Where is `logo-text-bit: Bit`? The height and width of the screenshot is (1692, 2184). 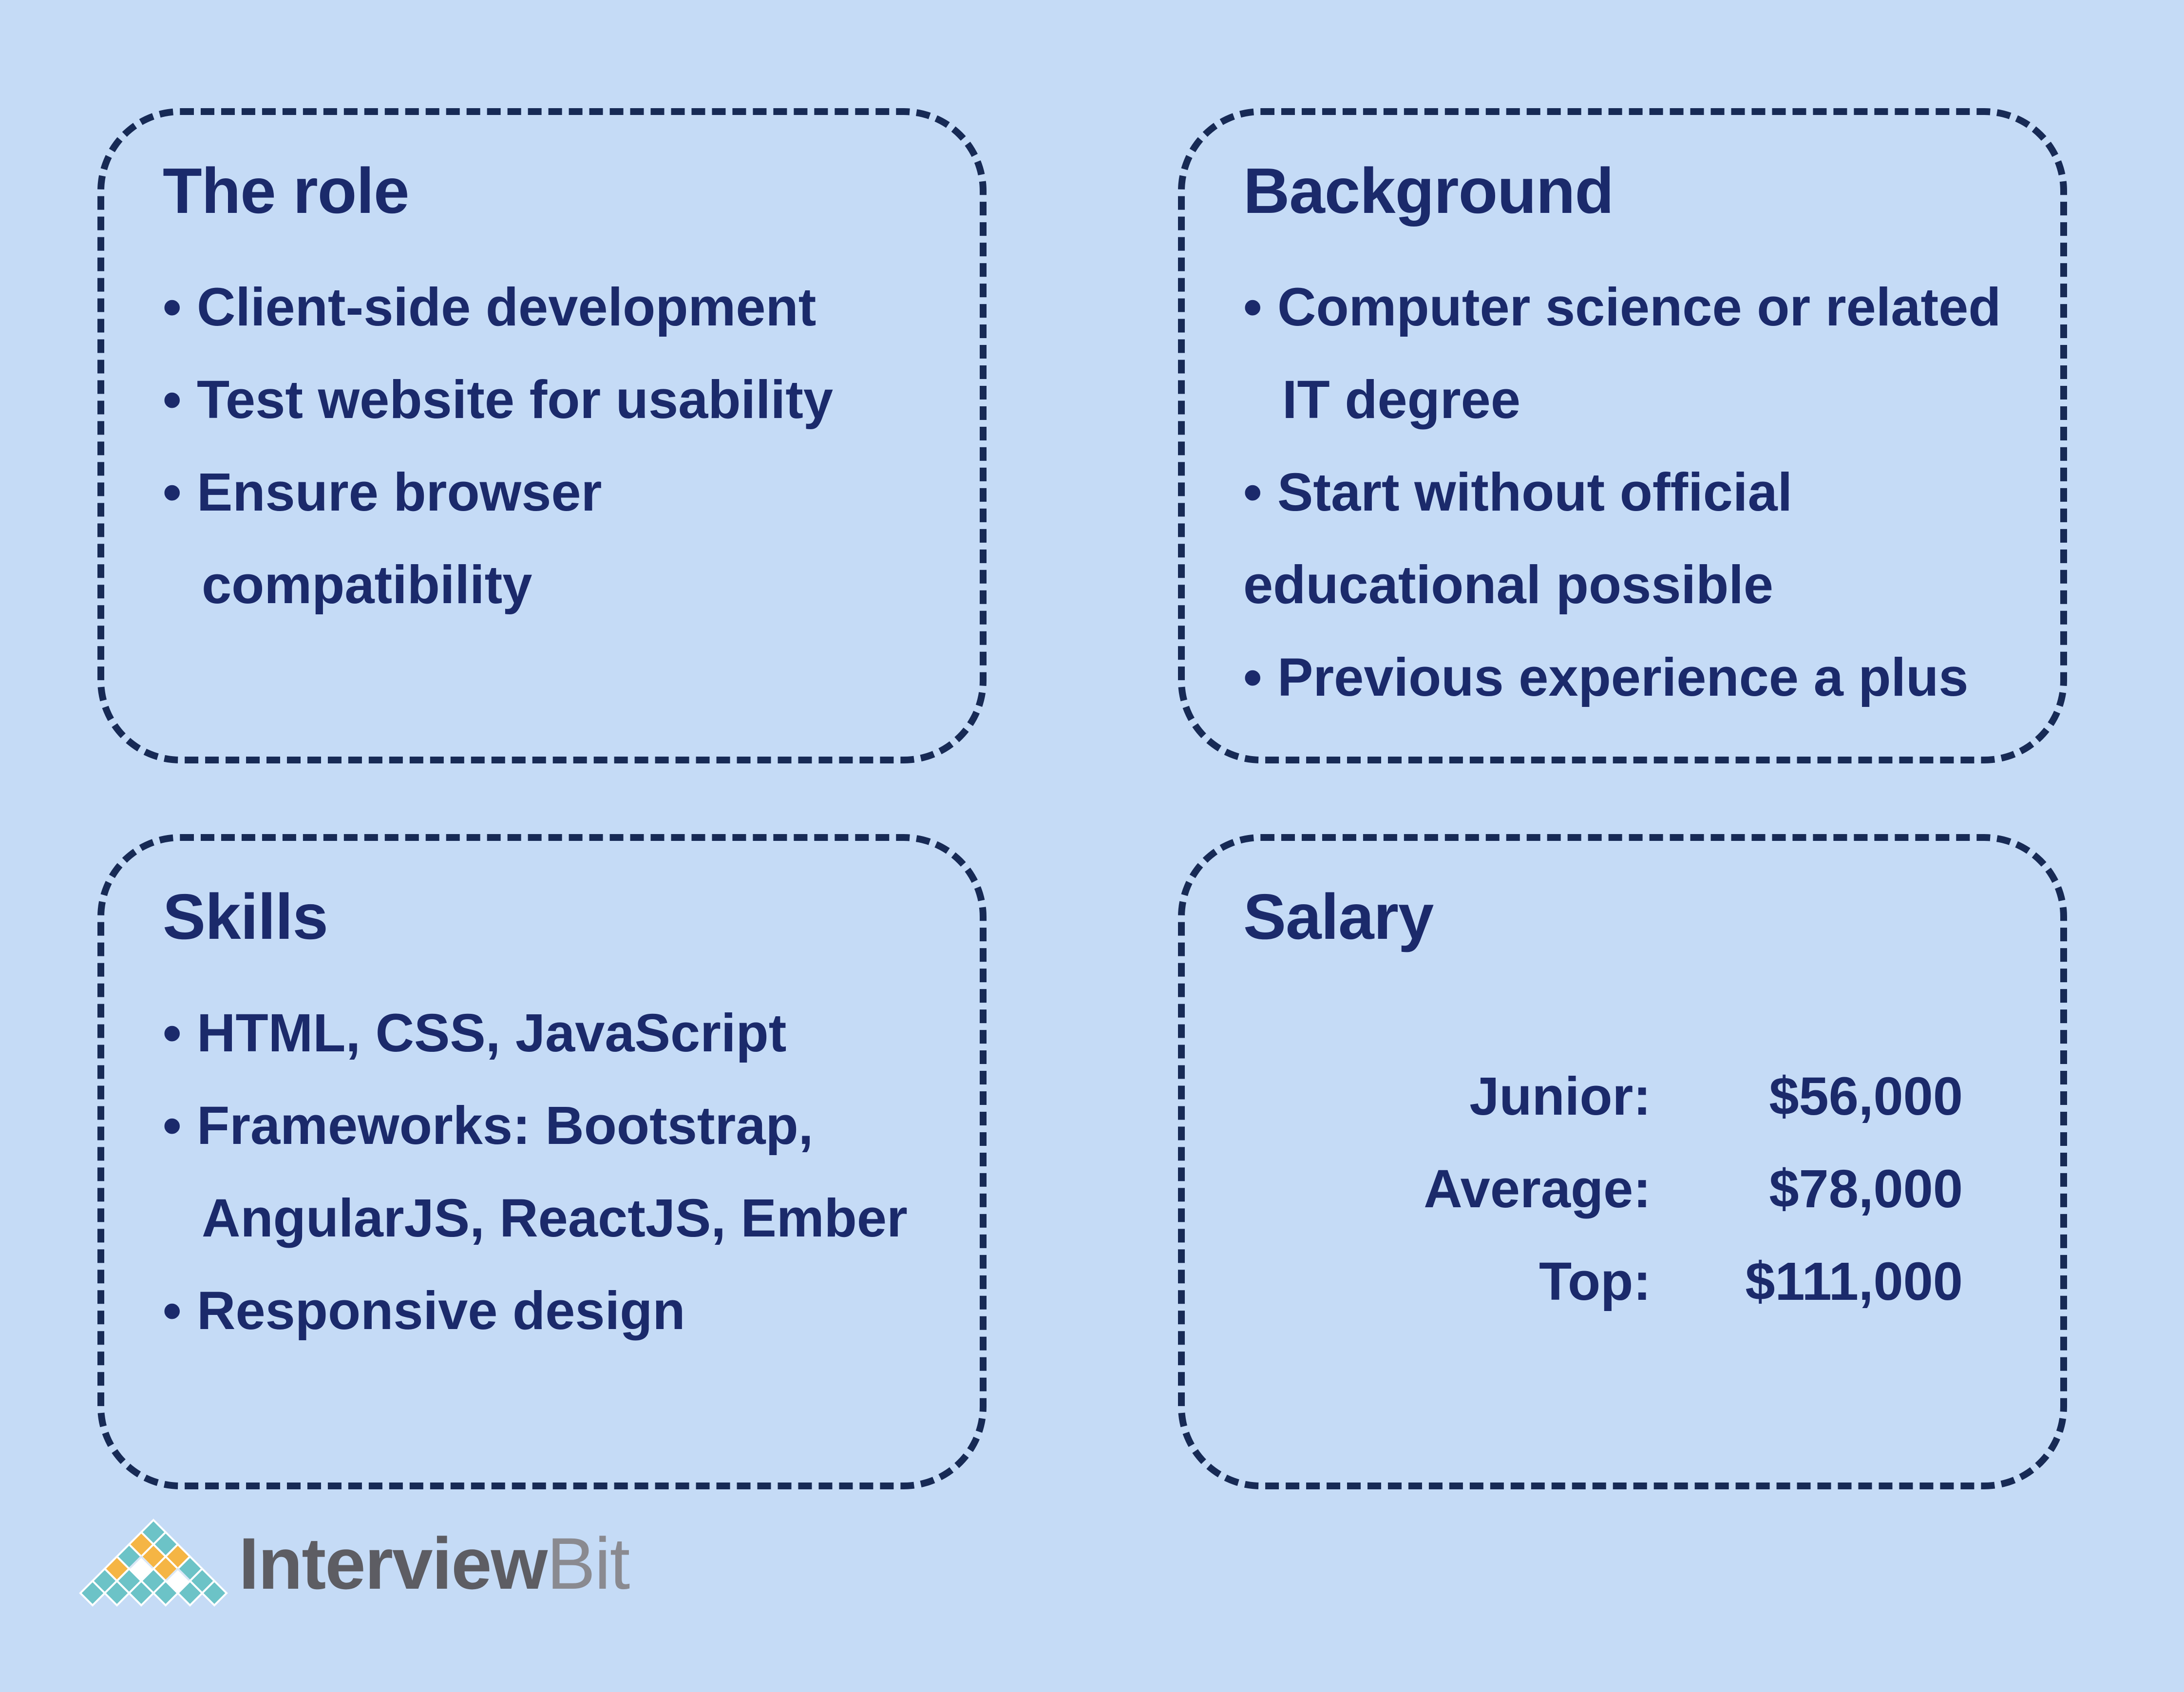 logo-text-bit: Bit is located at coordinates (588, 1563).